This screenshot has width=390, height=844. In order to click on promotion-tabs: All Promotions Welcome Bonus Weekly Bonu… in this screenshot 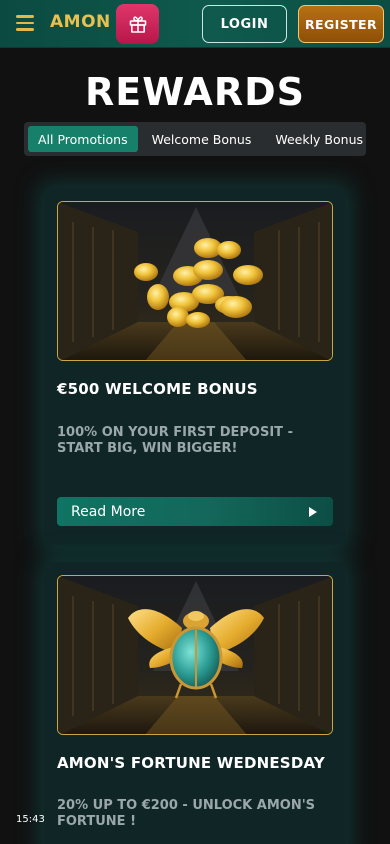, I will do `click(195, 139)`.